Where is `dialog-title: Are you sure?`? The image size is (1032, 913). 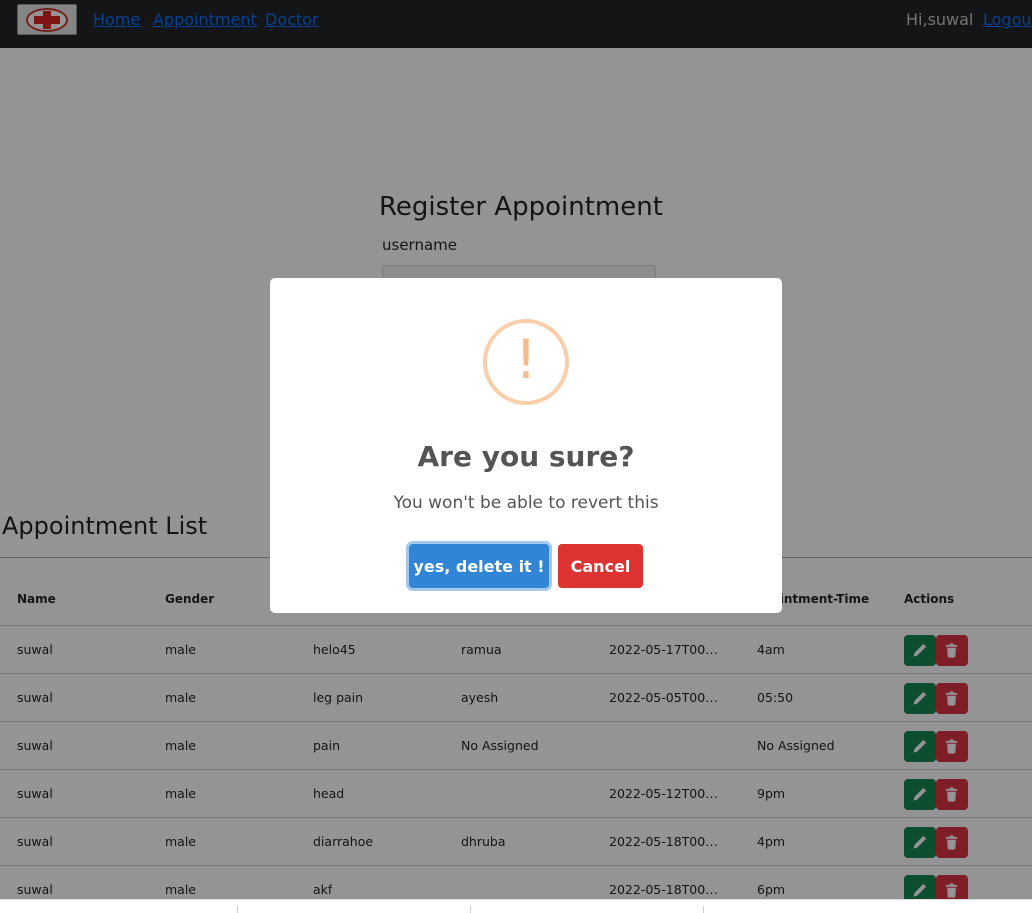
dialog-title: Are you sure? is located at coordinates (526, 456).